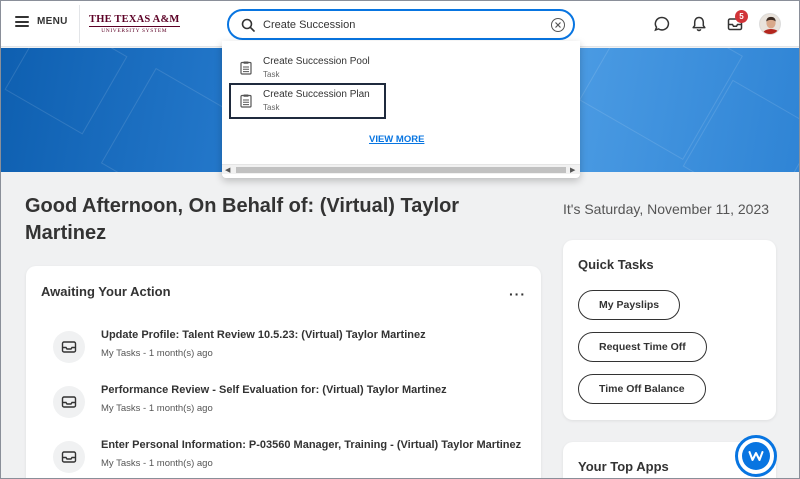 The image size is (800, 479). Describe the element at coordinates (558, 25) in the screenshot. I see `clear-search-icon` at that location.